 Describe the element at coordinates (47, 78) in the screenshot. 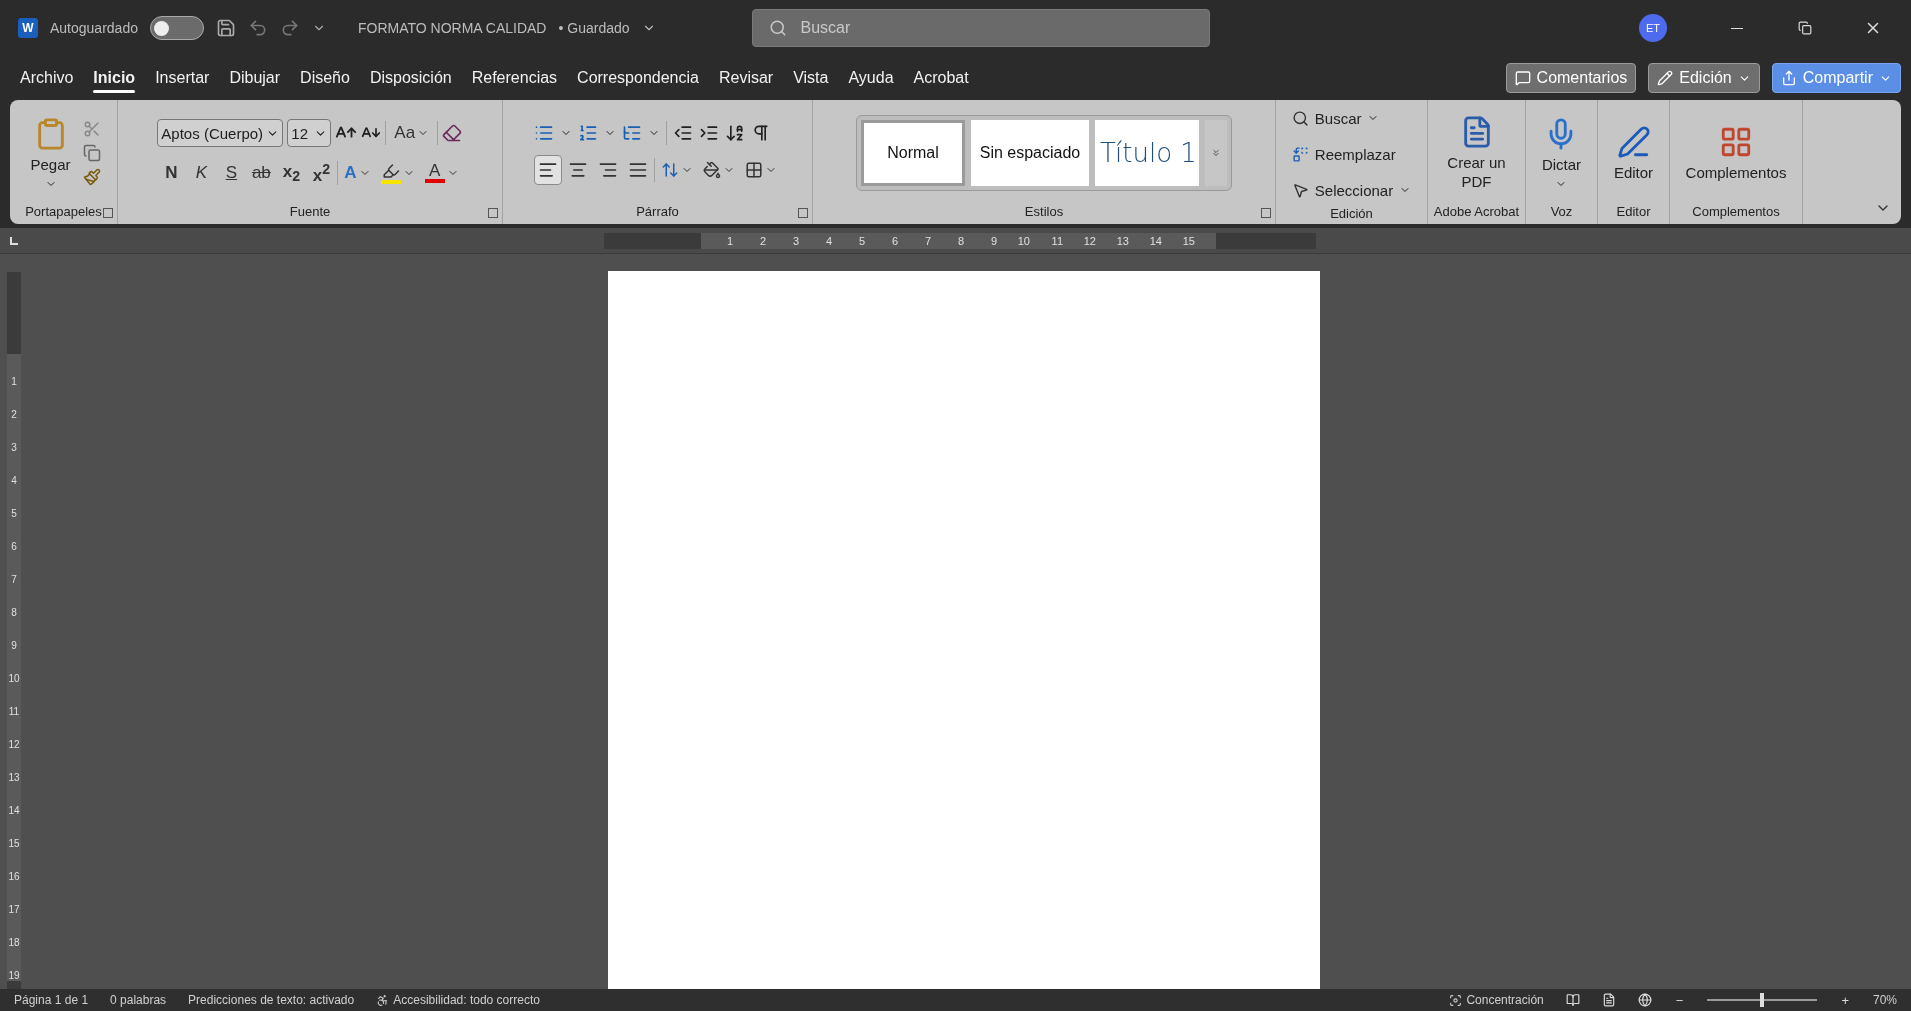

I see `ribbon-tab: Archivo` at that location.